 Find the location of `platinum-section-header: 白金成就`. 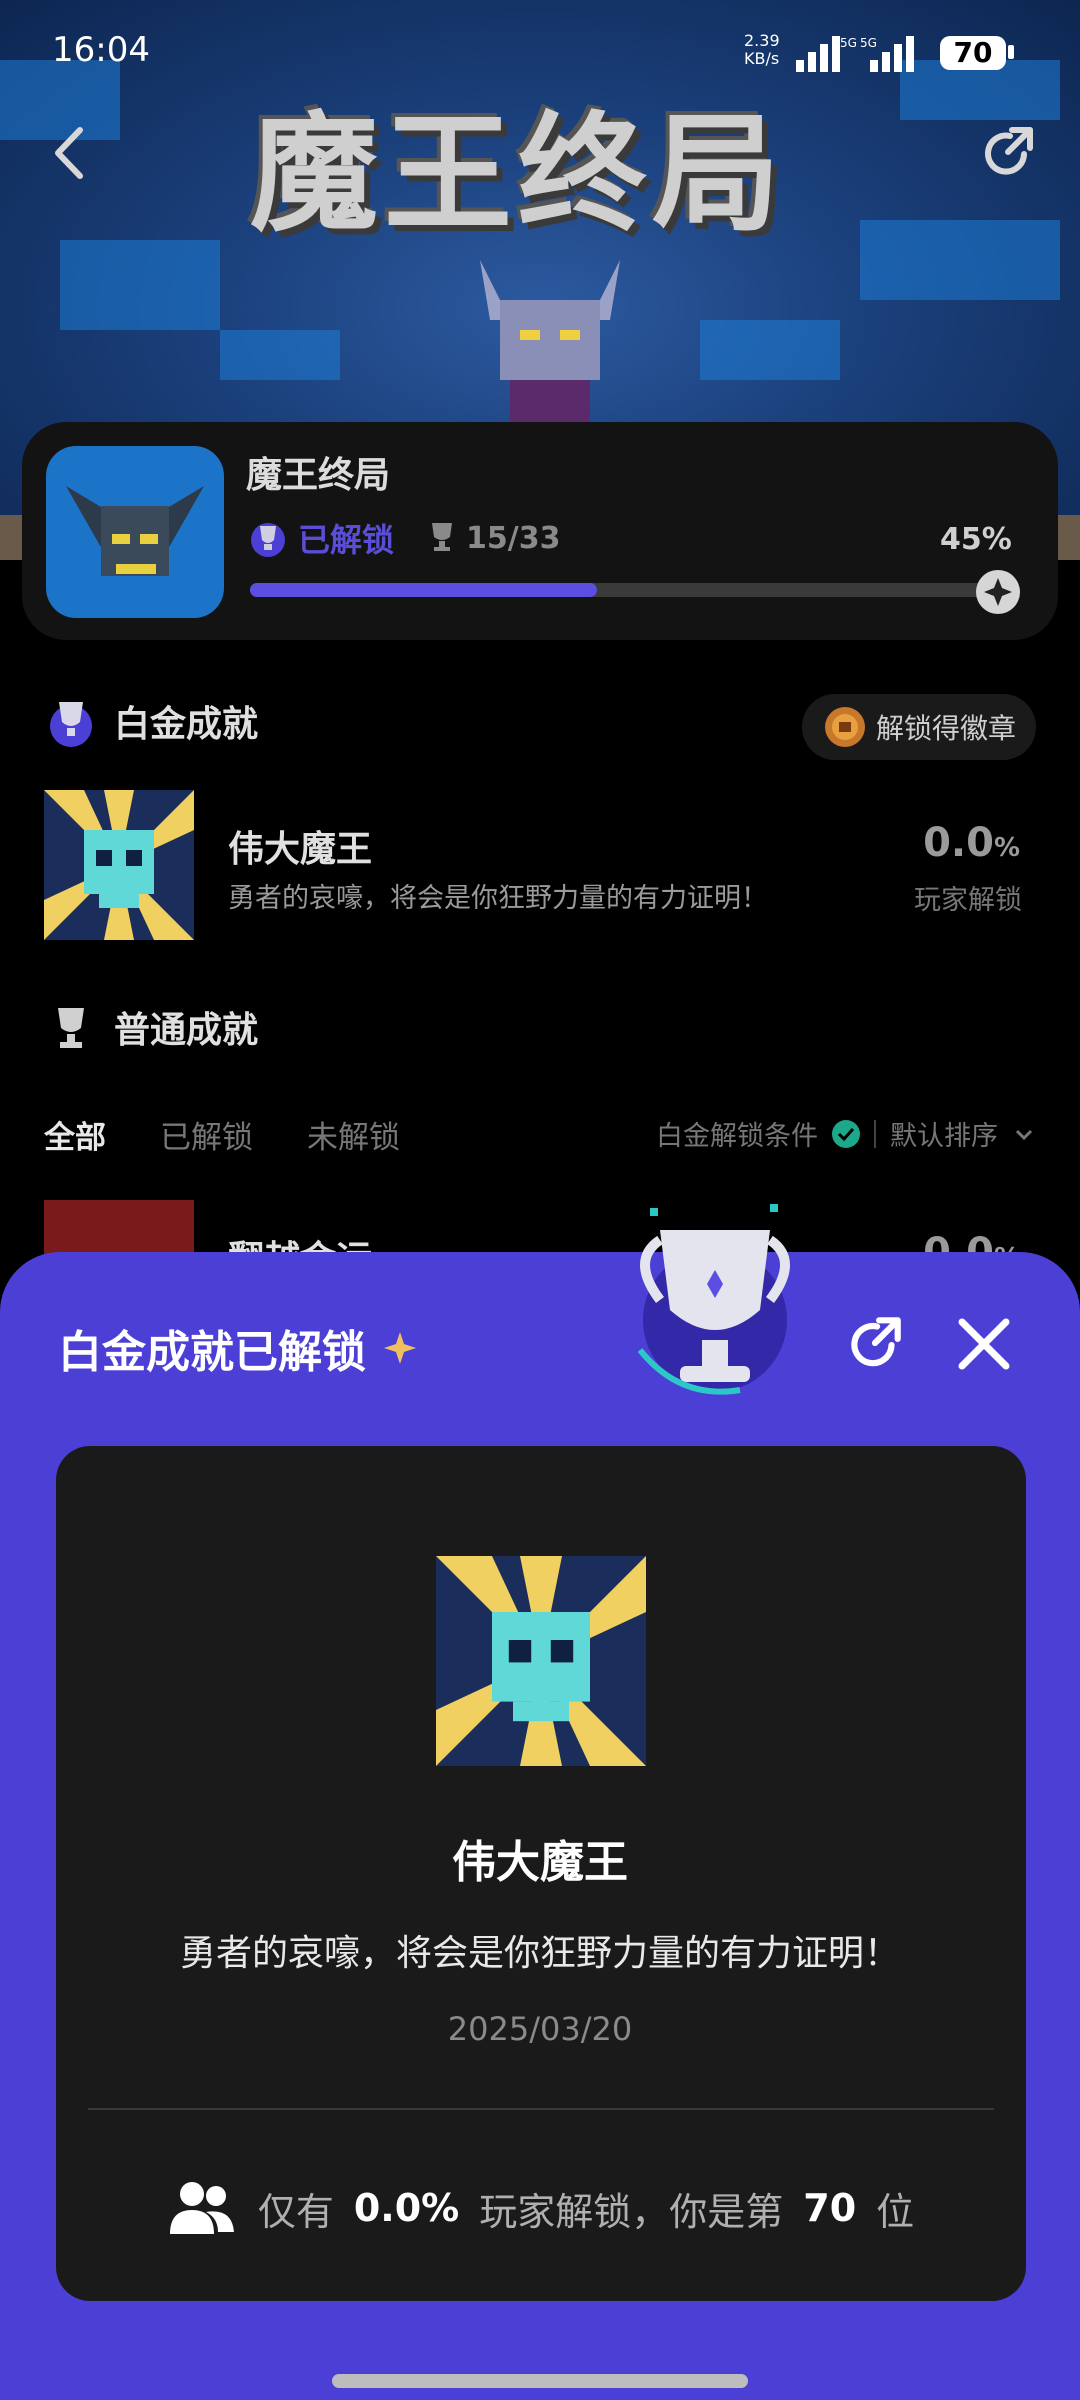

platinum-section-header: 白金成就 is located at coordinates (151, 721).